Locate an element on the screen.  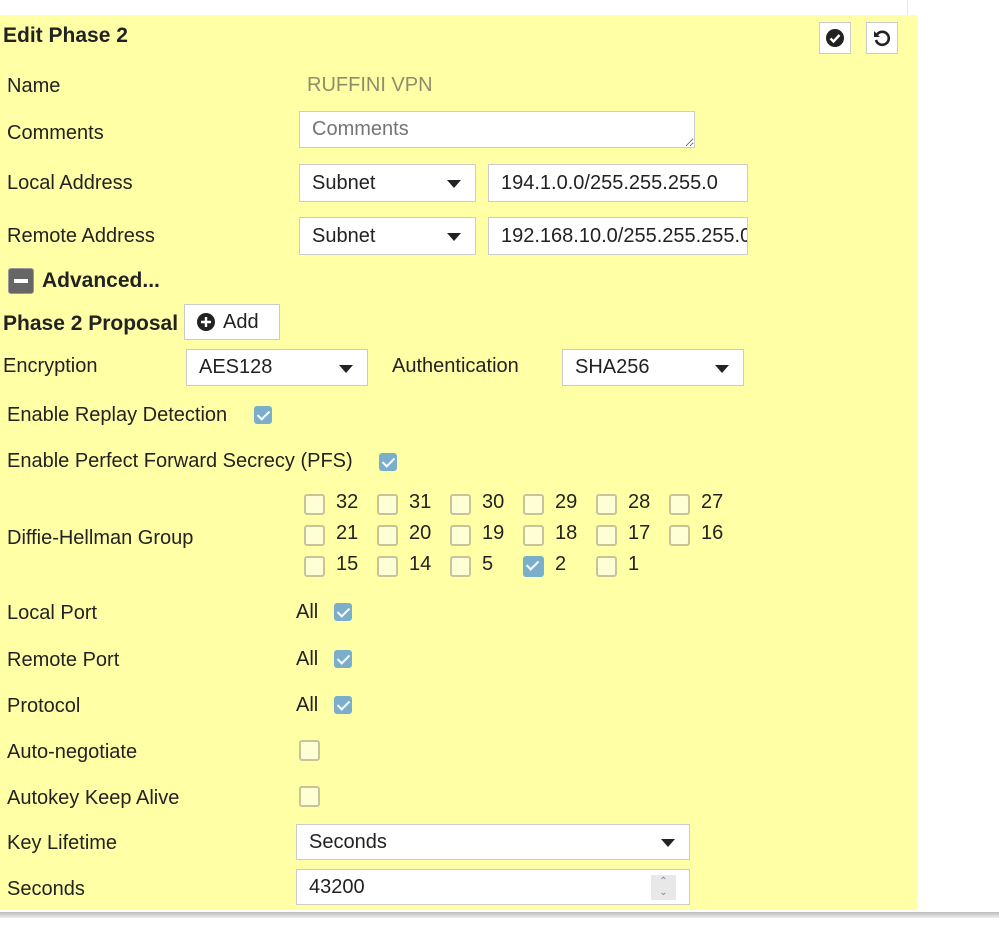
remote-port-all-label: All is located at coordinates (307, 659).